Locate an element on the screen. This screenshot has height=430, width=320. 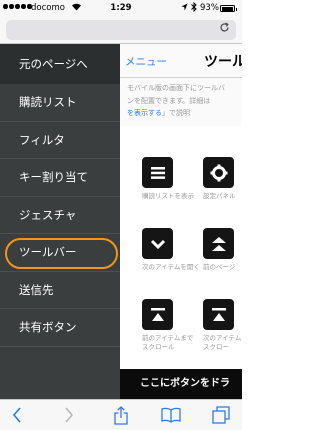
url-bar is located at coordinates (121, 30).